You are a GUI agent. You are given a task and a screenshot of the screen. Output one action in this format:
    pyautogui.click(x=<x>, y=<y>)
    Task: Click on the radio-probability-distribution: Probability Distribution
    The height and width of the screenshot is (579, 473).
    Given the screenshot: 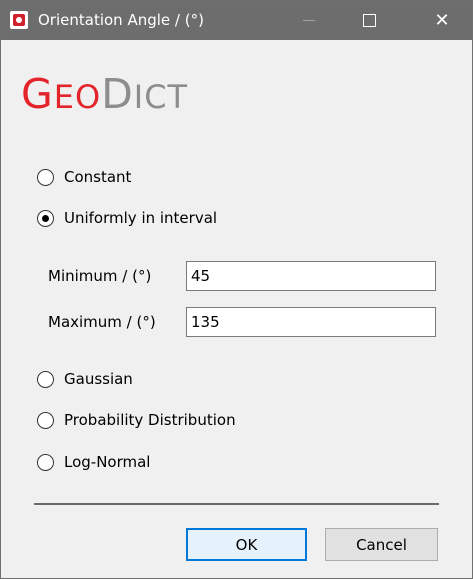 What is the action you would take?
    pyautogui.click(x=136, y=420)
    